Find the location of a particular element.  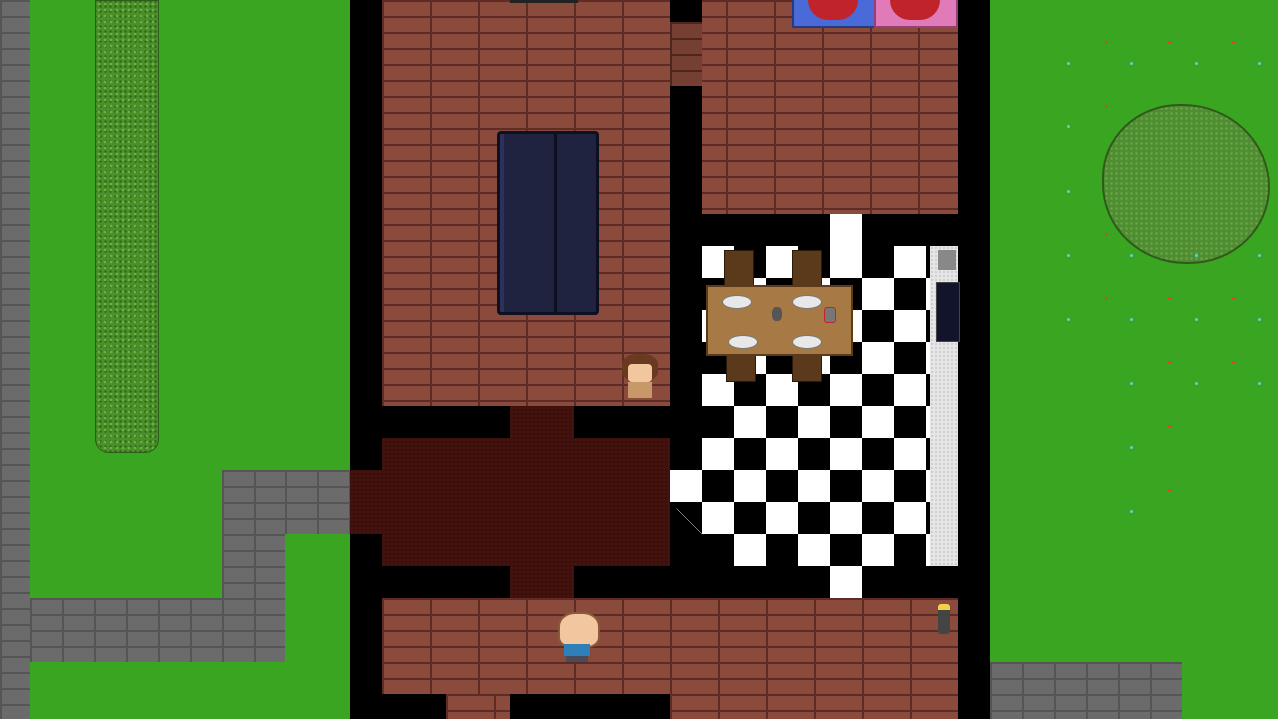

sofa-cushion-divider is located at coordinates (555, 223).